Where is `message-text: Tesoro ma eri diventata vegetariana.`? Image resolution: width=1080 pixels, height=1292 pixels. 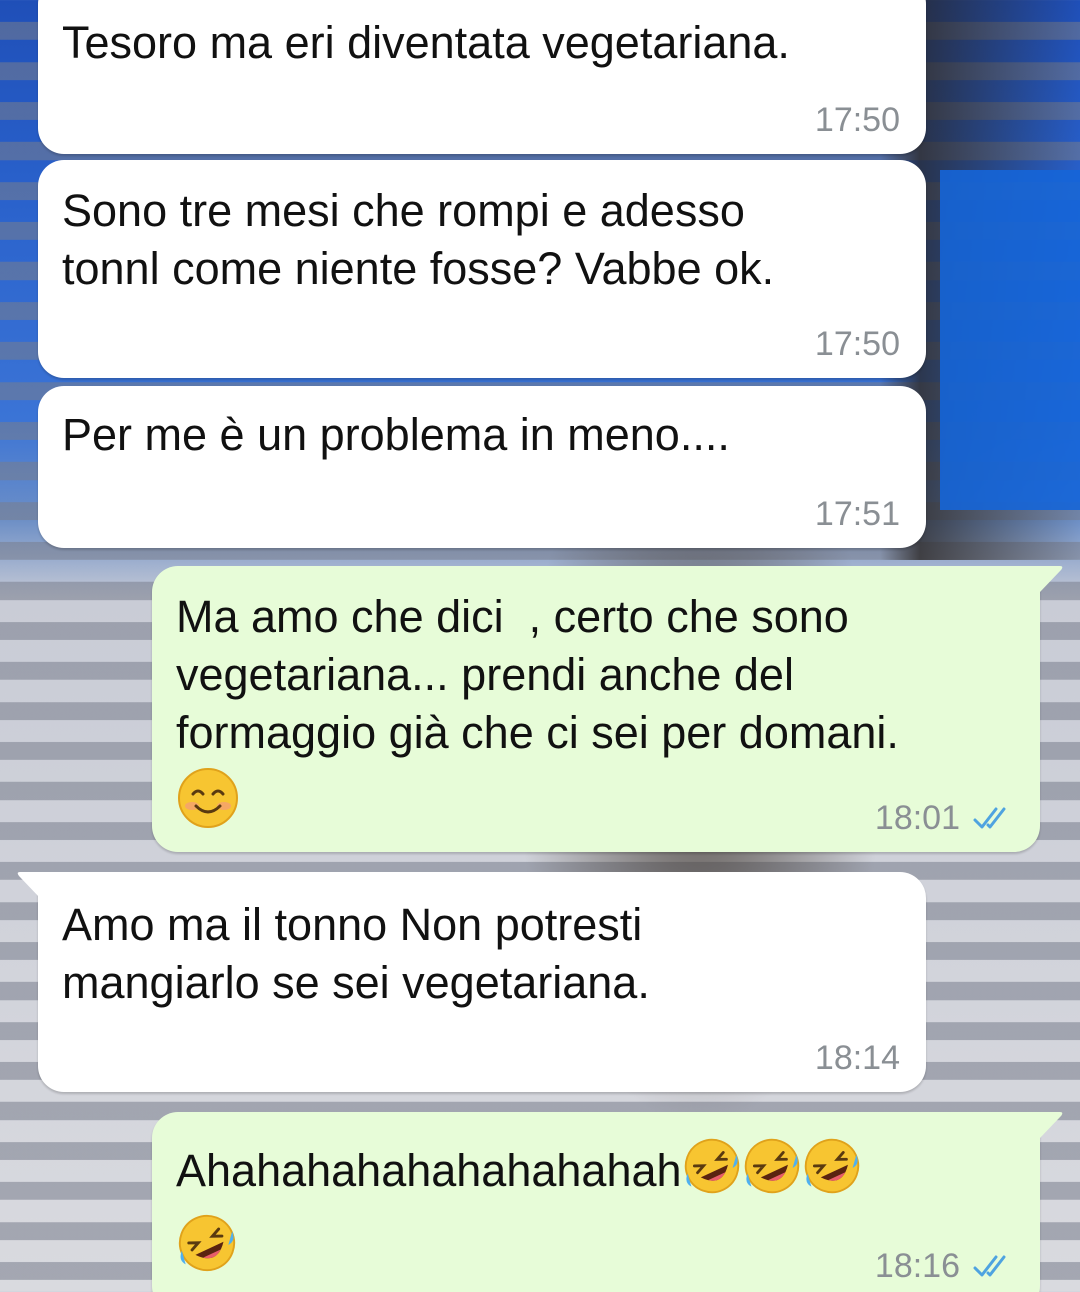
message-text: Tesoro ma eri diventata vegetariana. is located at coordinates (426, 42).